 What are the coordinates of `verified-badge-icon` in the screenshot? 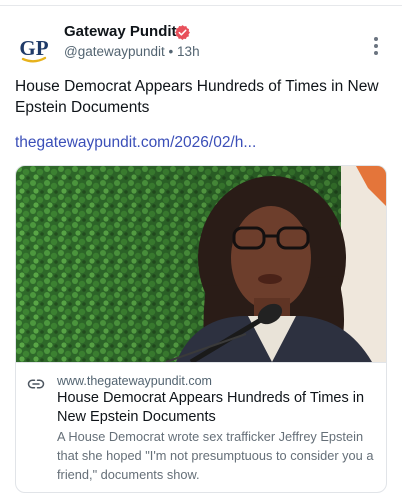 It's located at (182, 32).